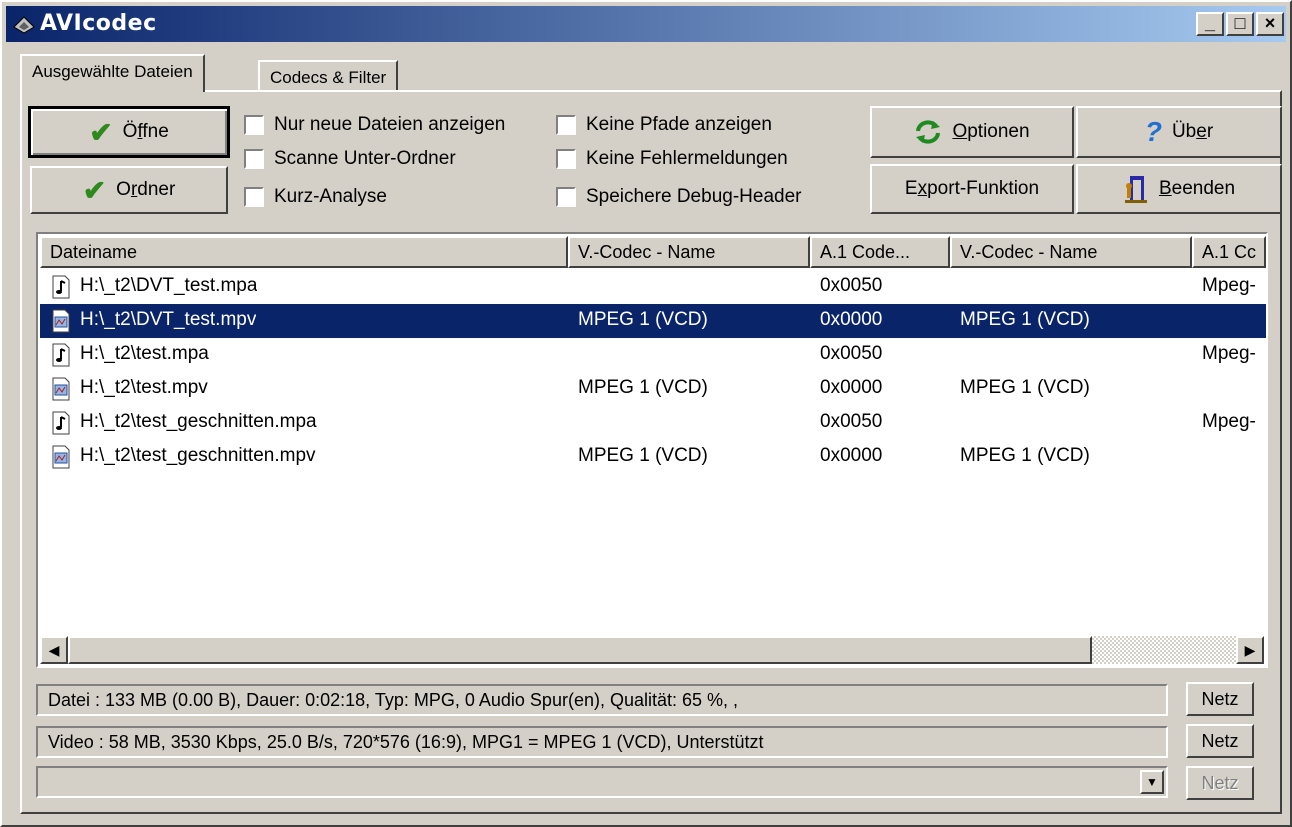 This screenshot has width=1292, height=827. Describe the element at coordinates (145, 131) in the screenshot. I see `open-label: Öffne` at that location.